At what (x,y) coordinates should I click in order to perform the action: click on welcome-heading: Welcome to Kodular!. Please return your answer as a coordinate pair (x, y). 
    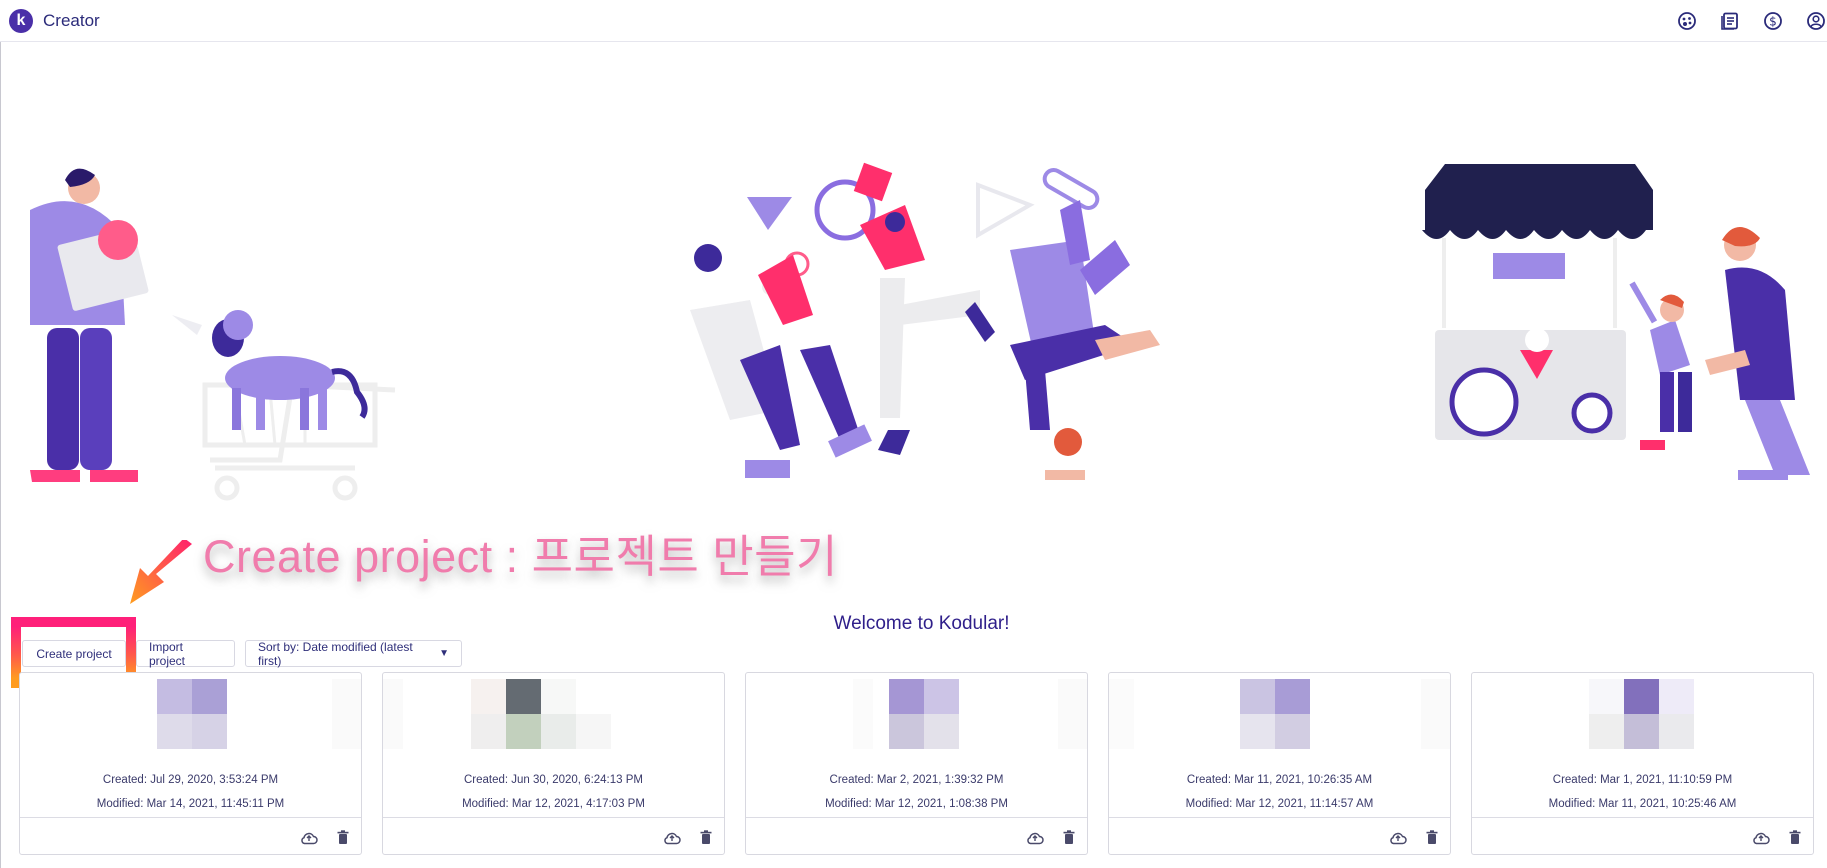
    Looking at the image, I should click on (921, 623).